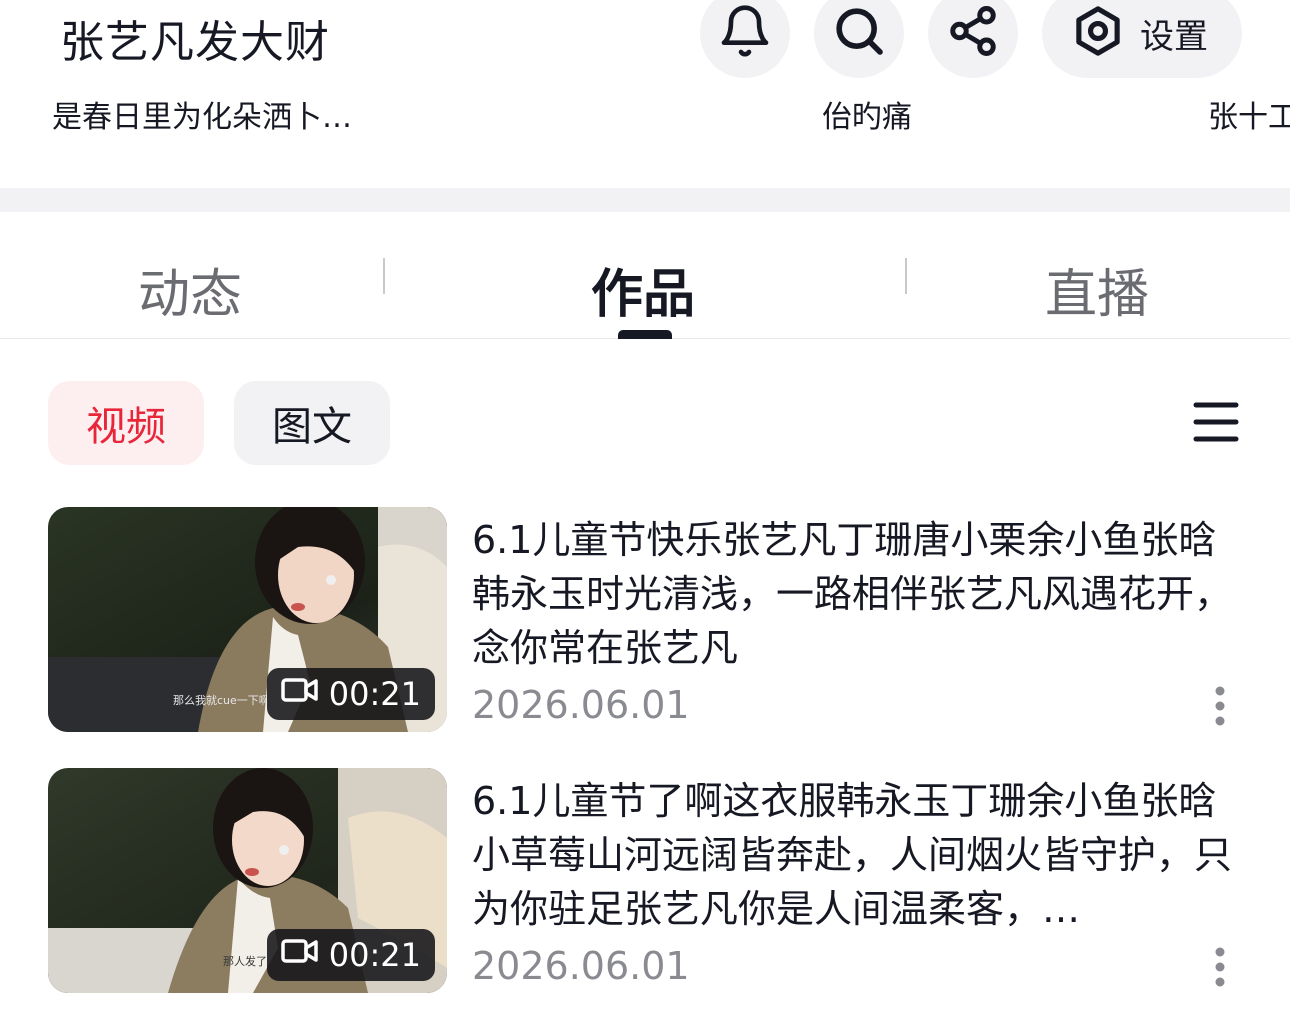  I want to click on share-button, so click(973, 39).